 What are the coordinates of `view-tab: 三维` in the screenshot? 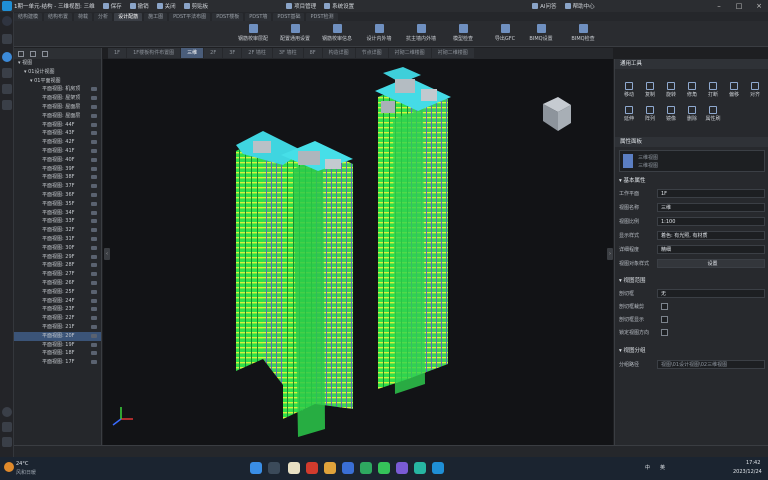 It's located at (192, 53).